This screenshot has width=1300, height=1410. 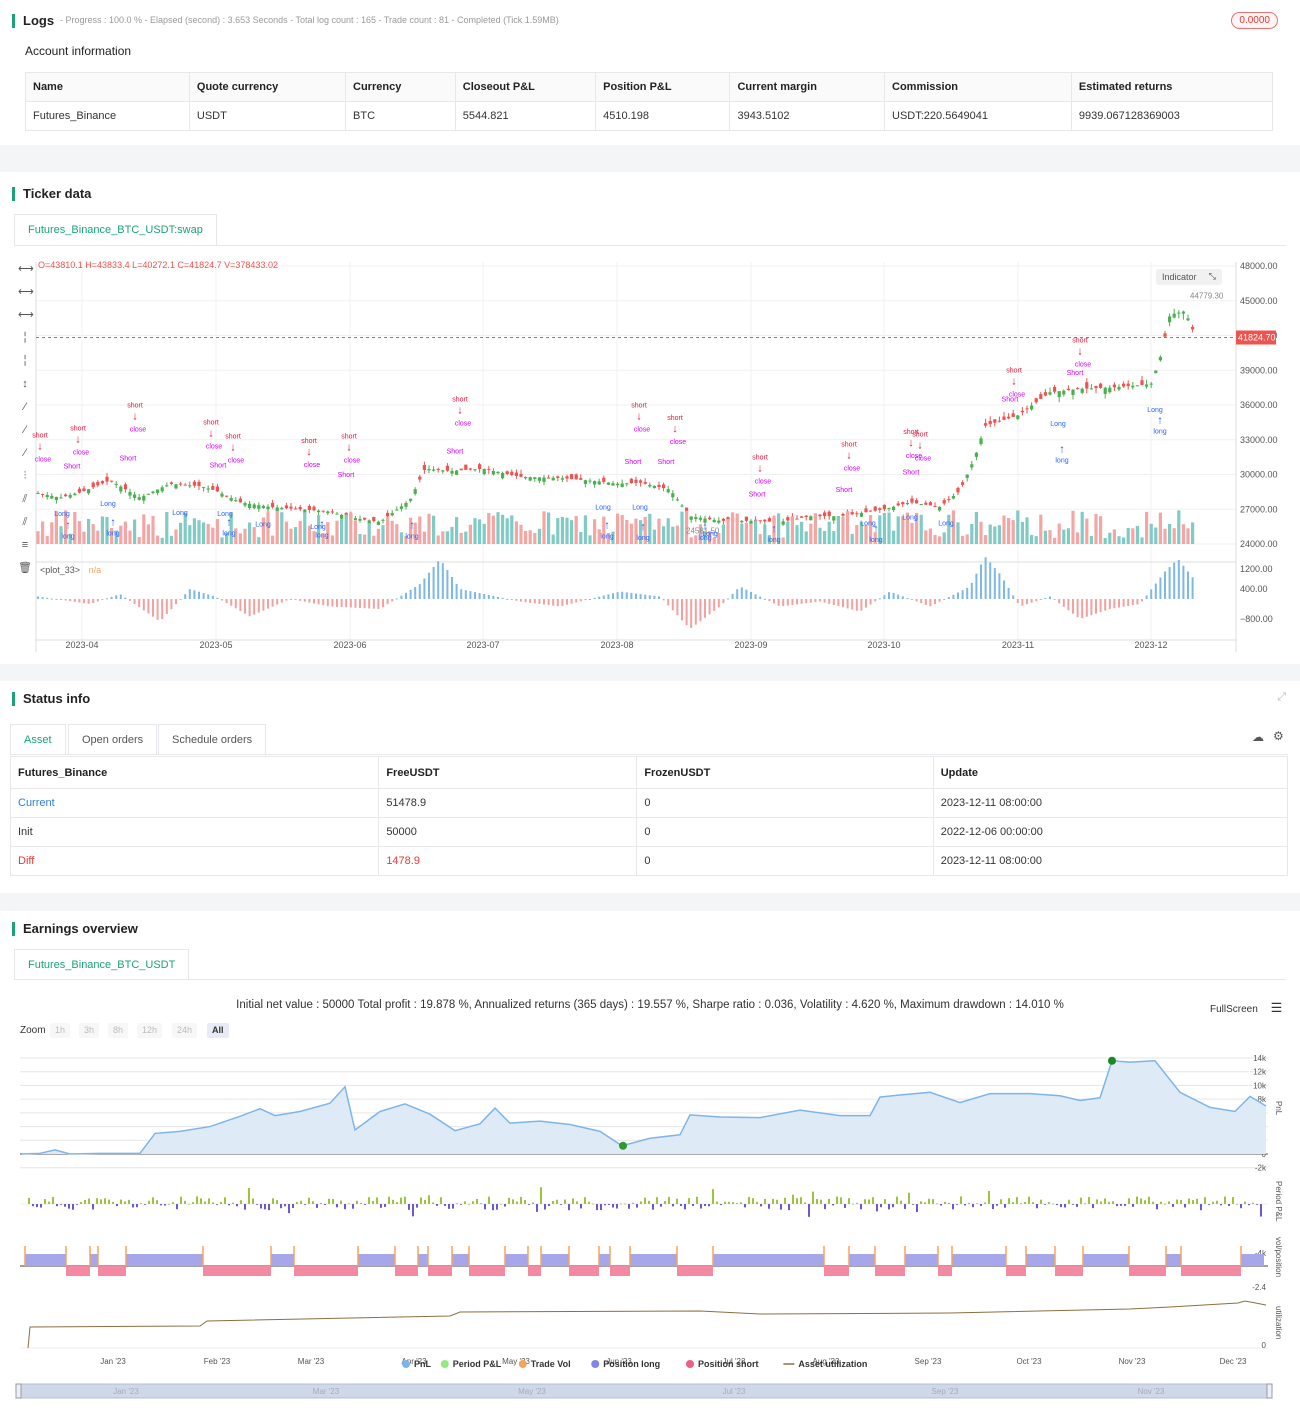 I want to click on position-long-block, so click(x=516, y=1260).